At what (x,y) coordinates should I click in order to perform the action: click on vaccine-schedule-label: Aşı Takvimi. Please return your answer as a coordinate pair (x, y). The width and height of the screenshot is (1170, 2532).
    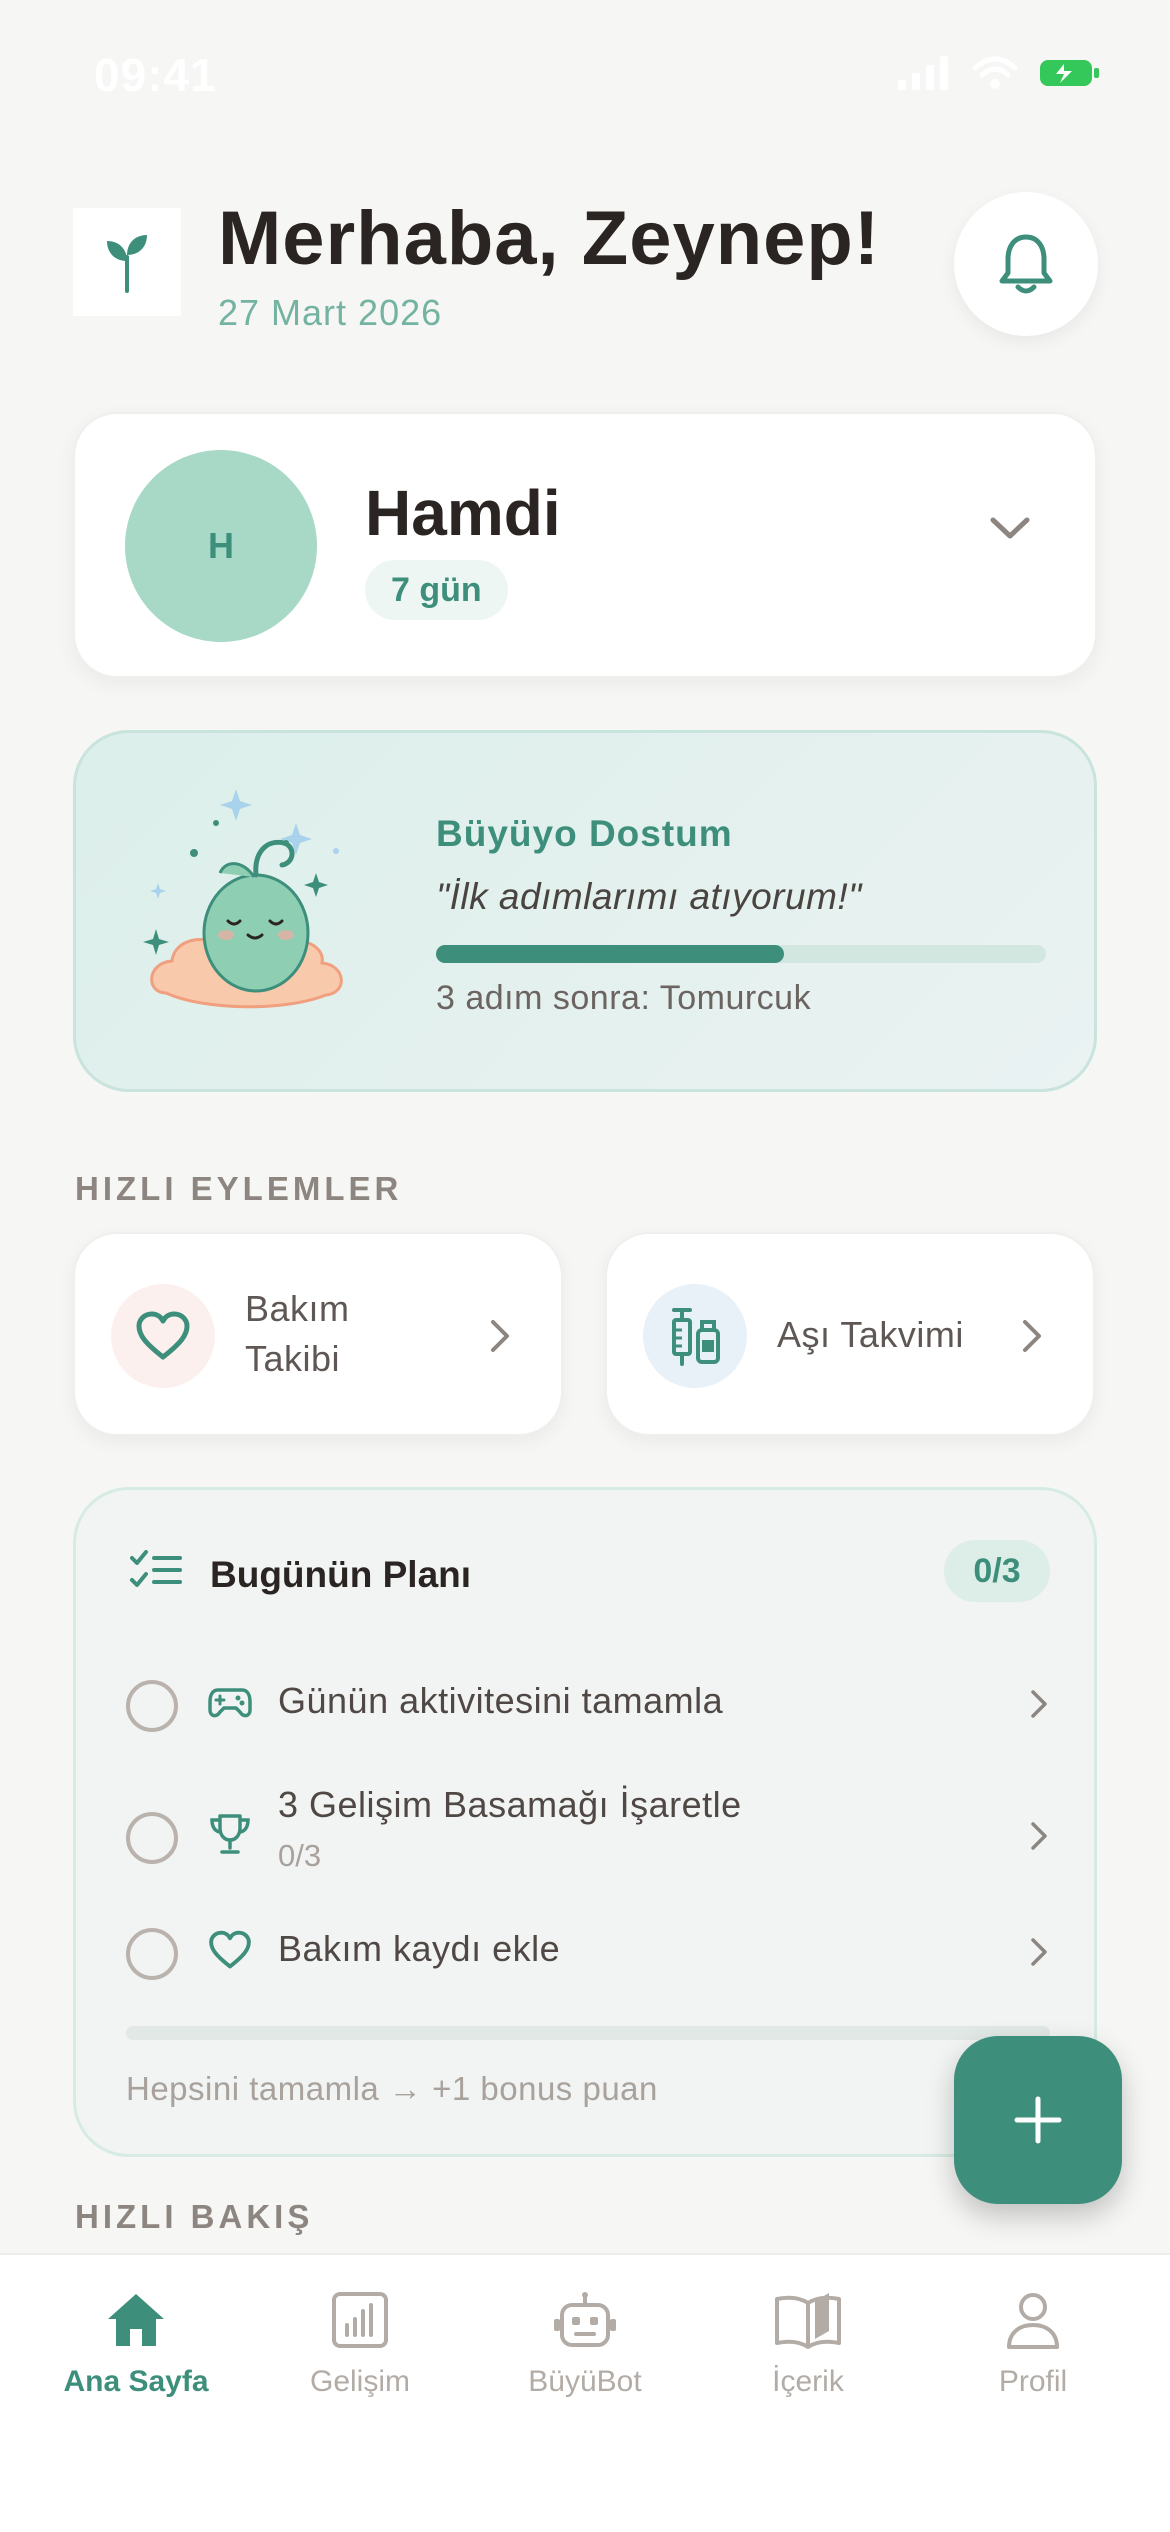
    Looking at the image, I should click on (870, 1334).